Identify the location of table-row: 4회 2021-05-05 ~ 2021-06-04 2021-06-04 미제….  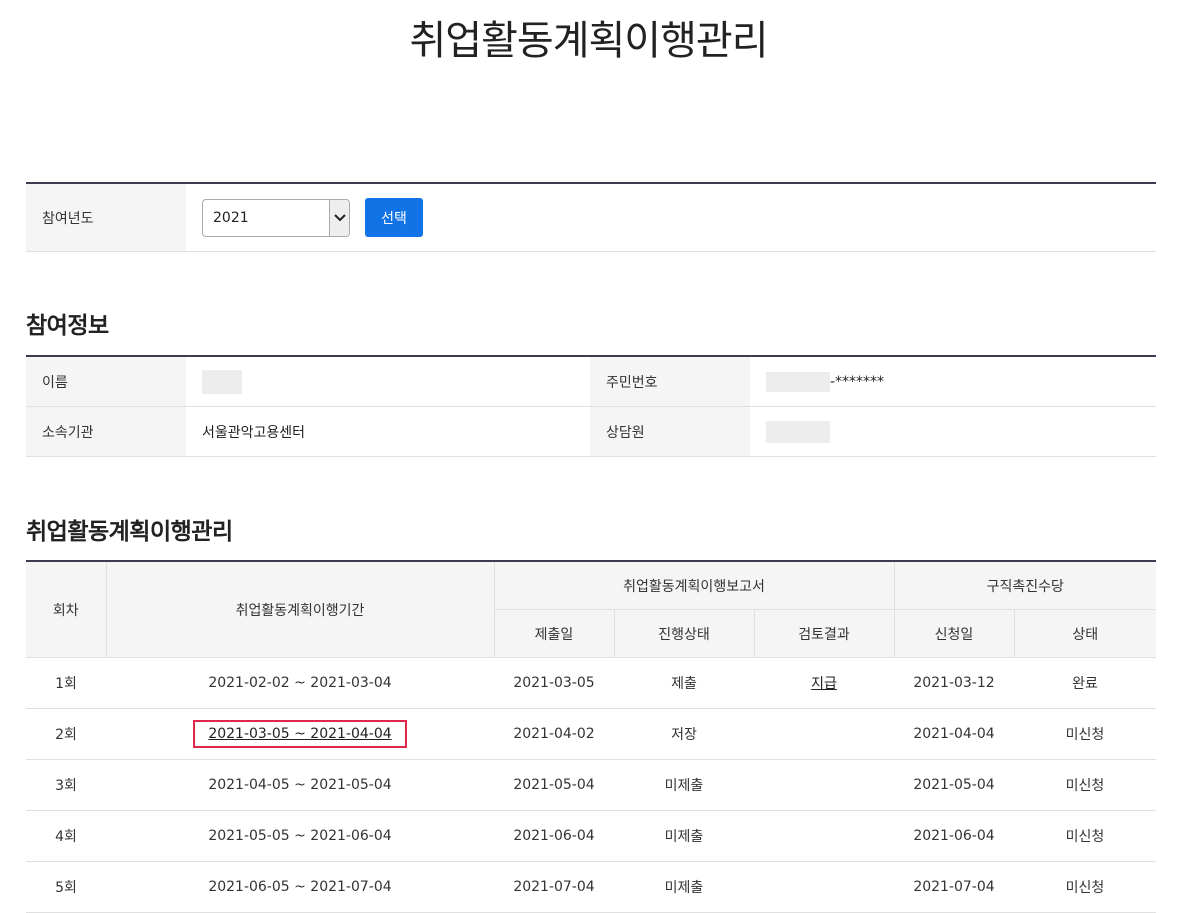
(591, 836).